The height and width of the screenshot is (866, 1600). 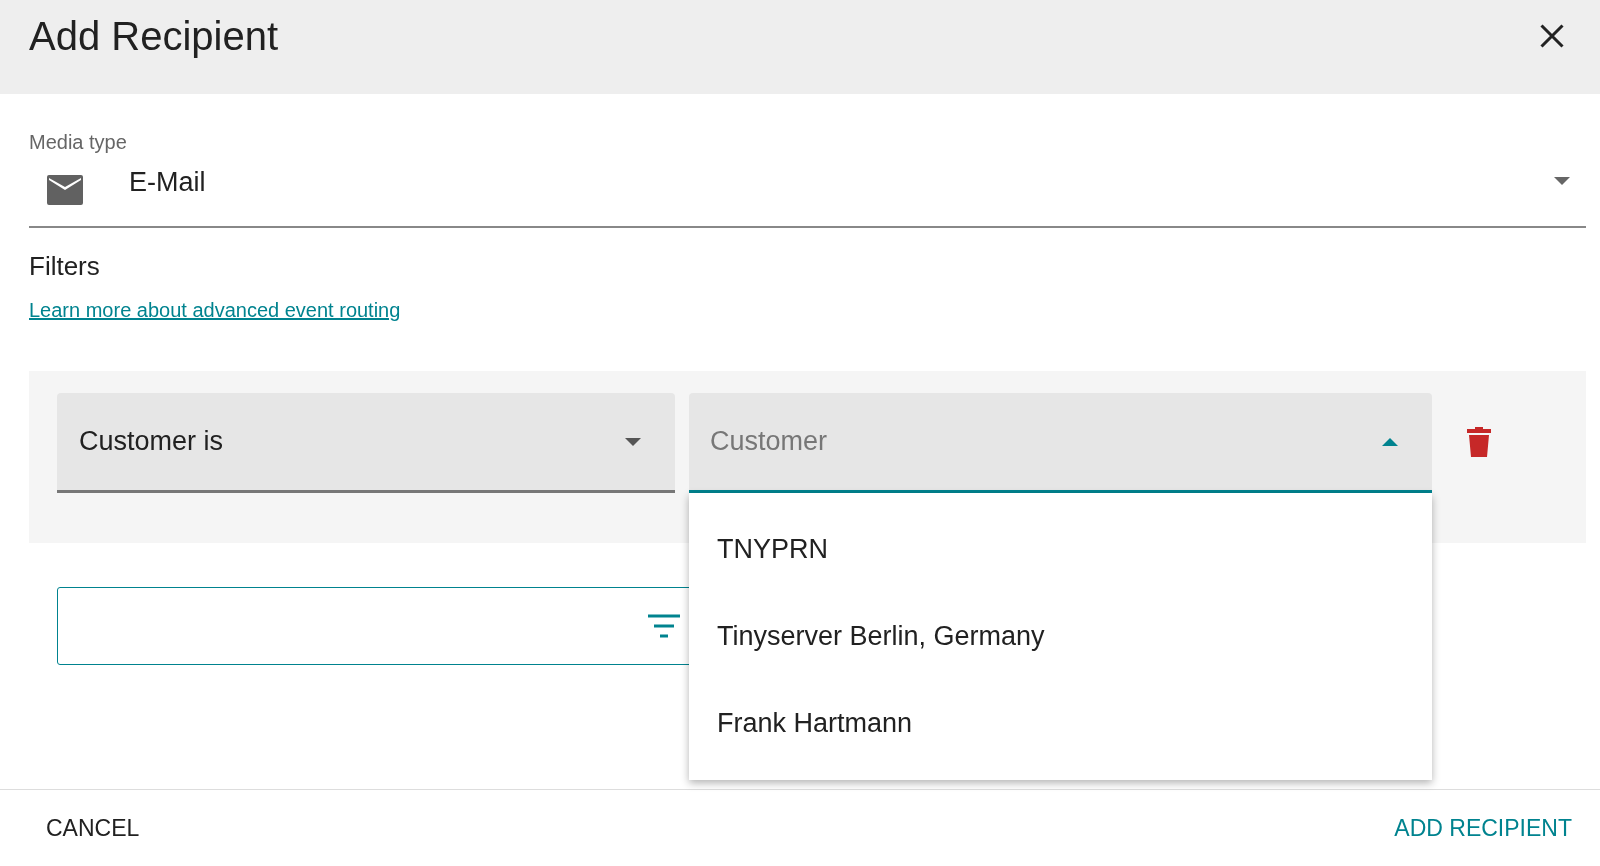 I want to click on dropdown-option: Tinyserver Berlin, Germany, so click(x=1060, y=636).